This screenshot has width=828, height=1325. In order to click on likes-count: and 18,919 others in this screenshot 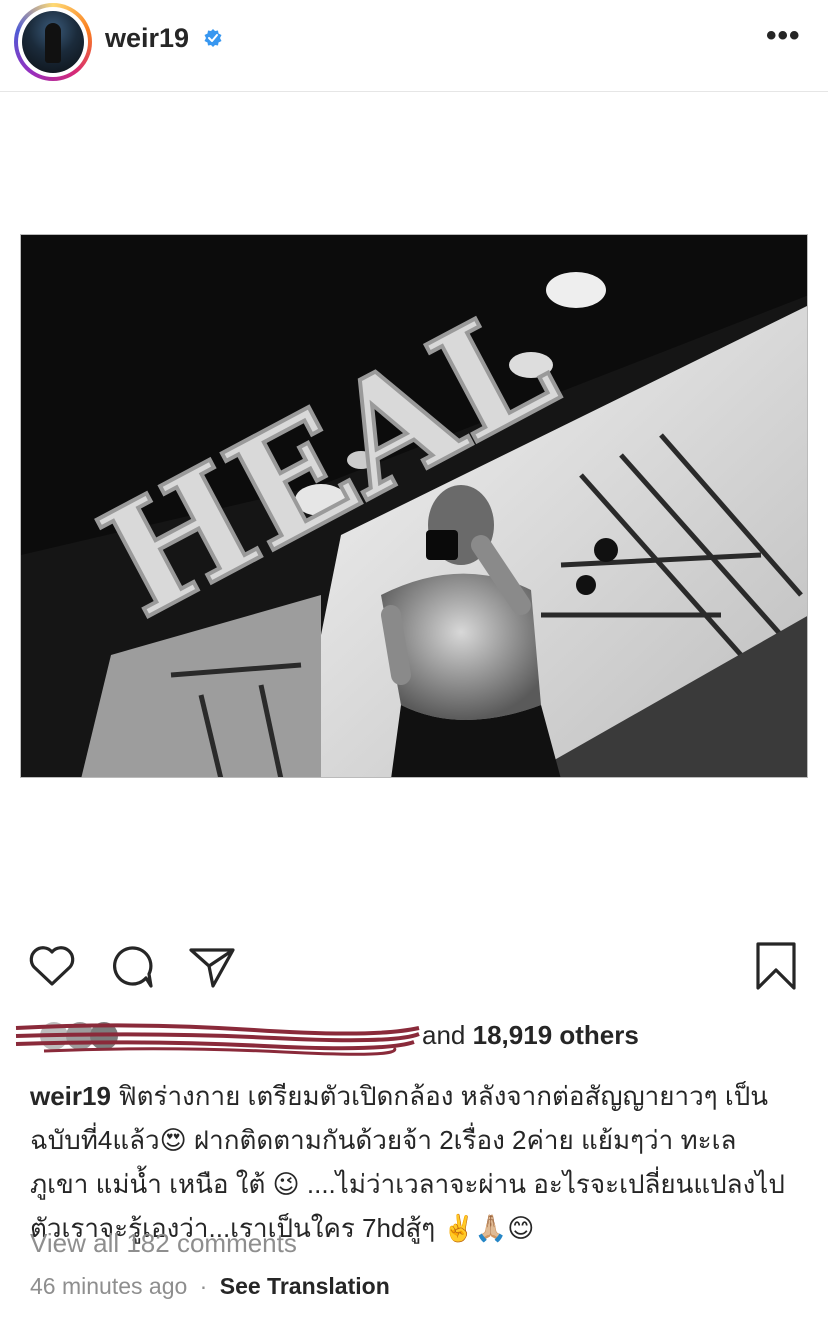, I will do `click(530, 1035)`.